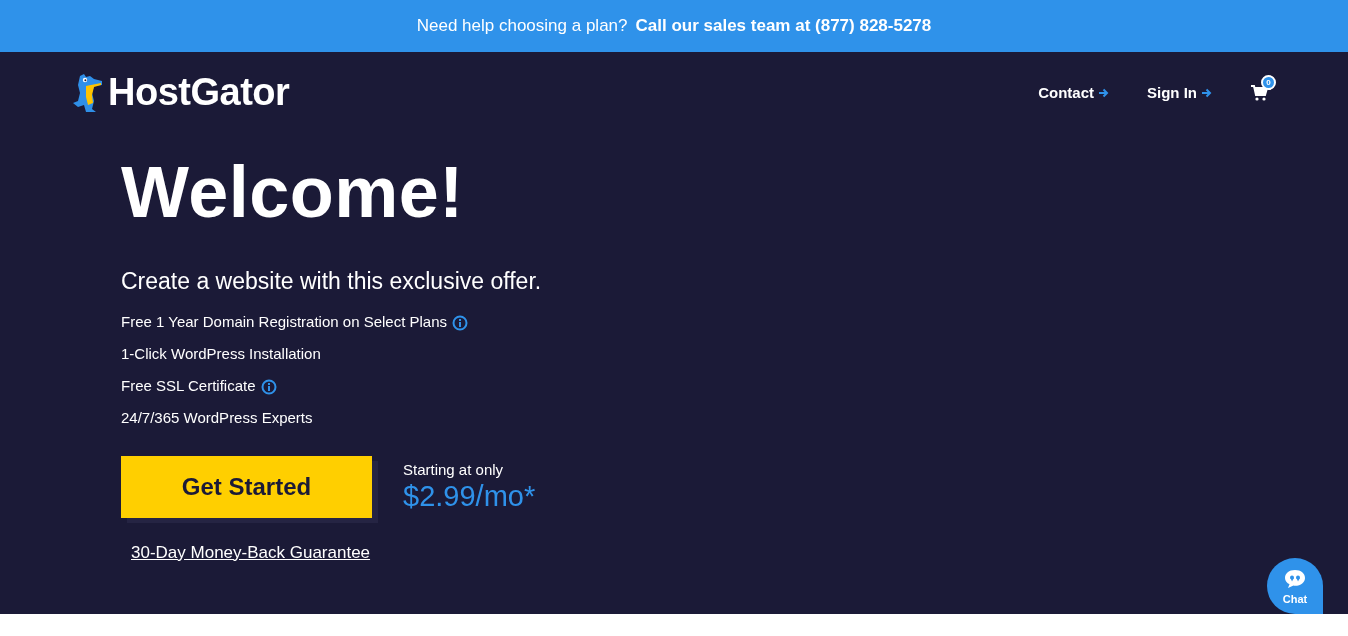 The height and width of the screenshot is (636, 1348). Describe the element at coordinates (469, 497) in the screenshot. I see `price-text: $2.99/mo*` at that location.